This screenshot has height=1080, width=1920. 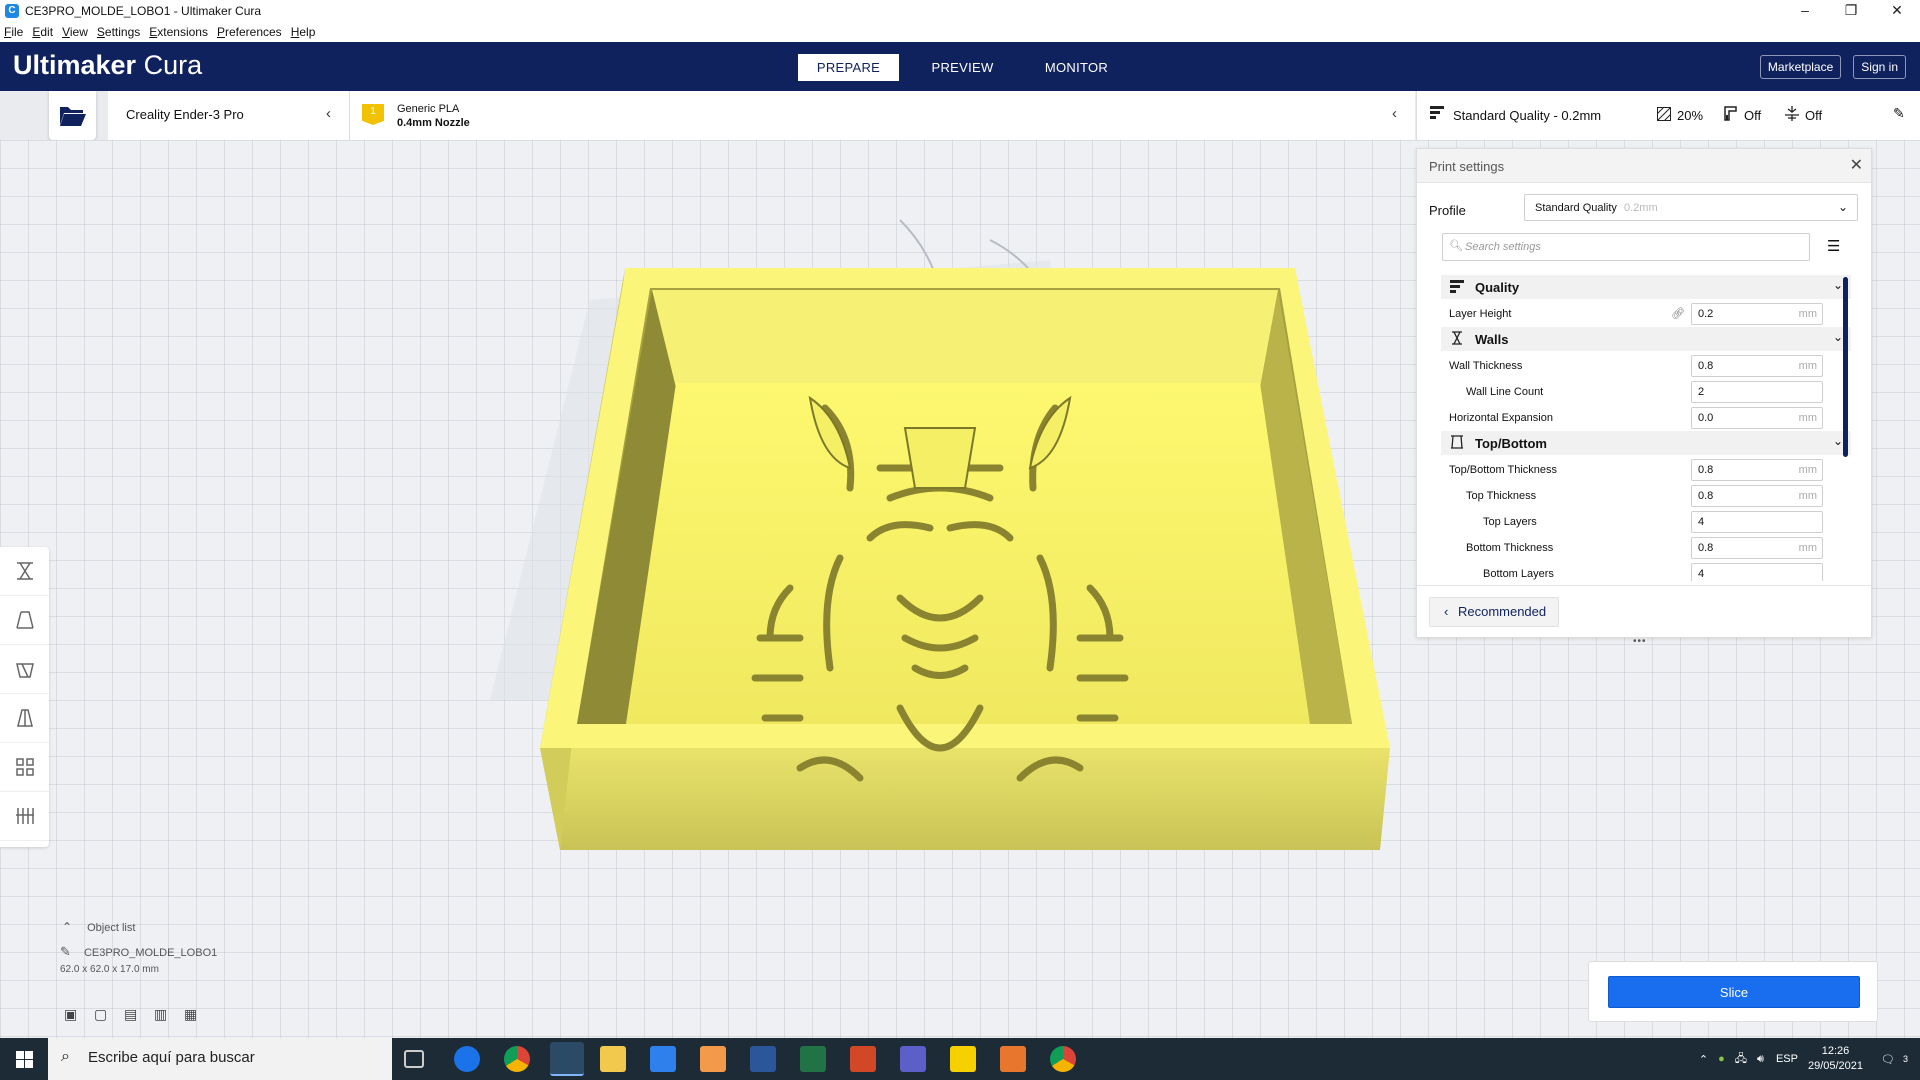 I want to click on setting-label: Horizontal Expansion, so click(x=1501, y=418).